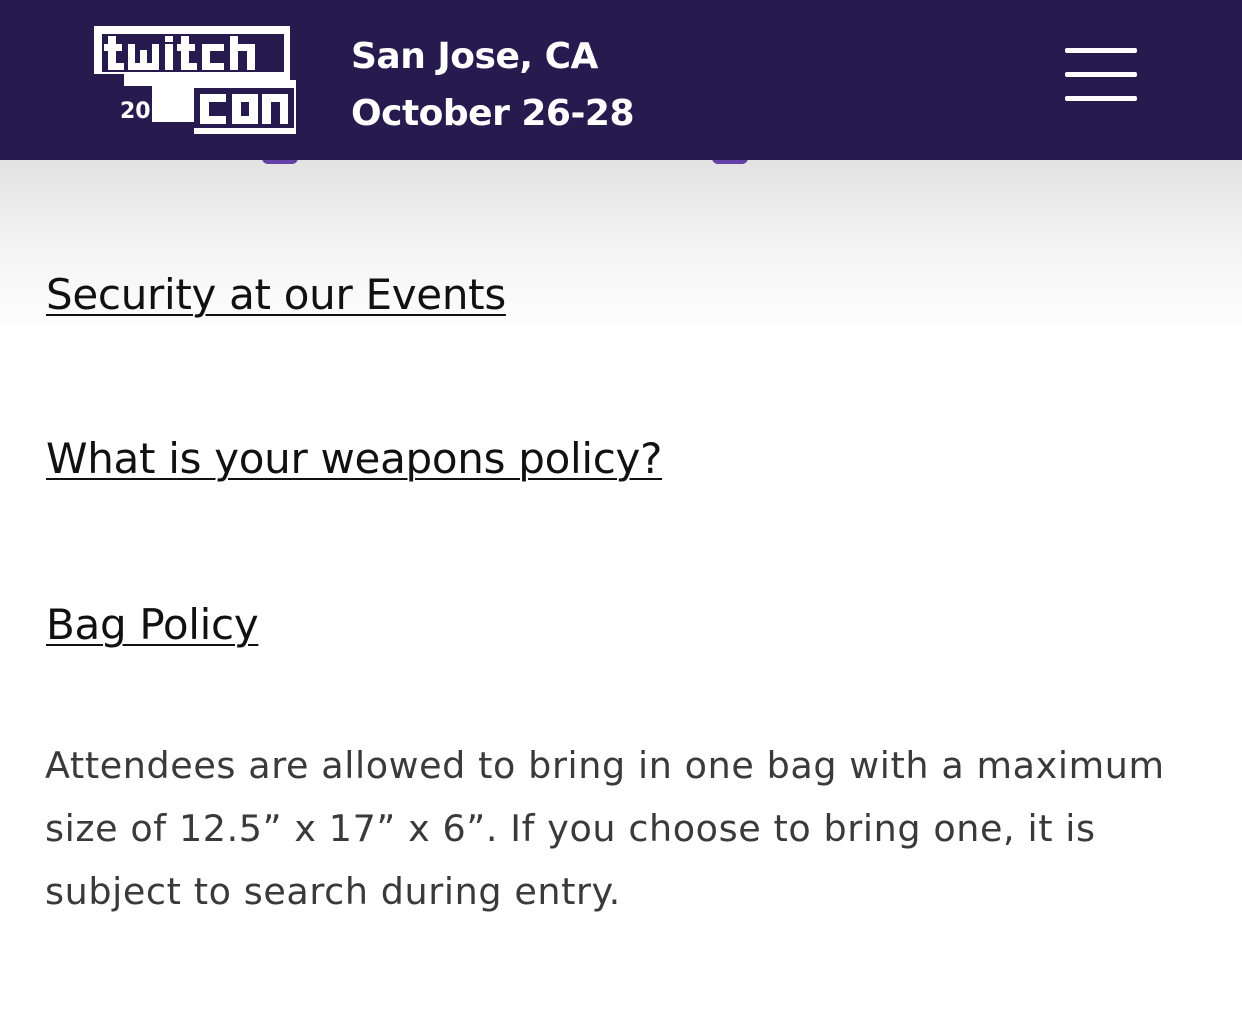 Image resolution: width=1242 pixels, height=1025 pixels. I want to click on faq-link-security: Security at our Events, so click(276, 294).